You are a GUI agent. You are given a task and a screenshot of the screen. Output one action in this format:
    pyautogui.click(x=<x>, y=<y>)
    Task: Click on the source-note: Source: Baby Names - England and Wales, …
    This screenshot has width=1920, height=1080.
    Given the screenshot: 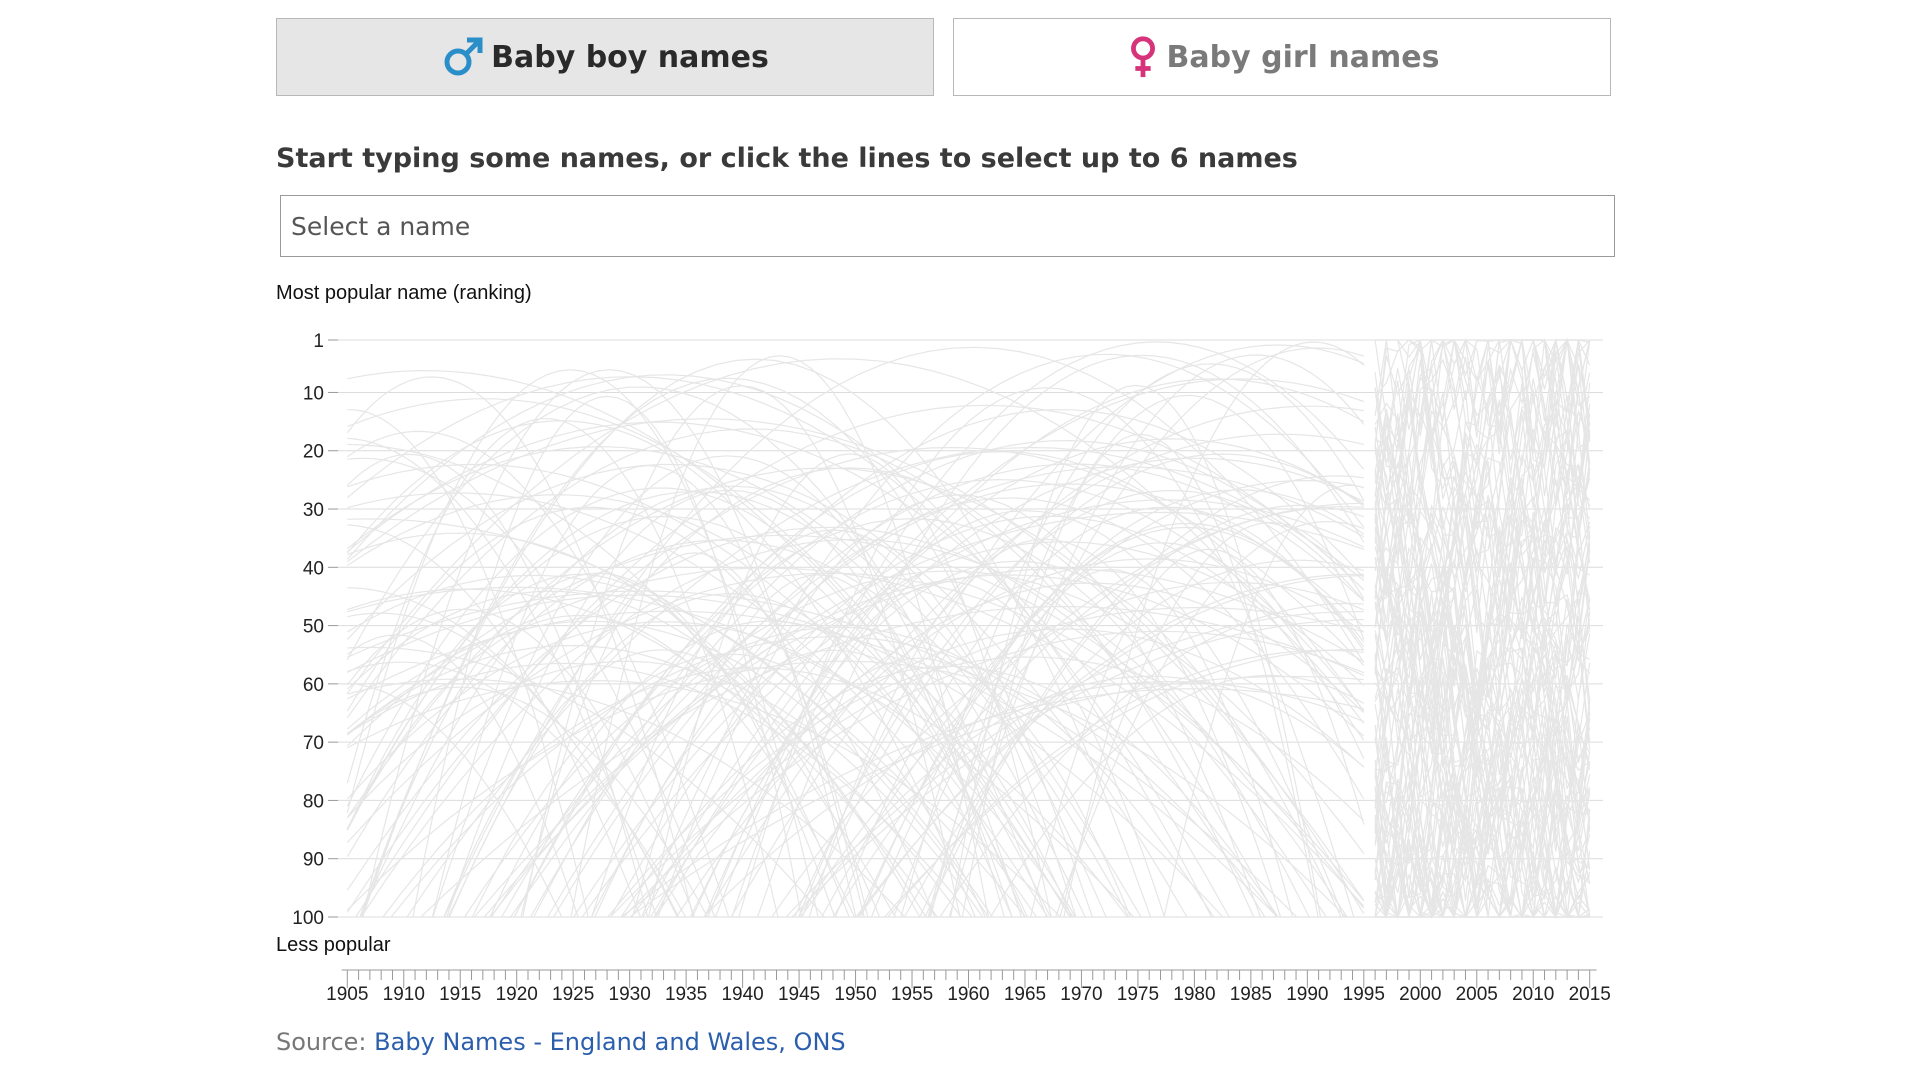 What is the action you would take?
    pyautogui.click(x=561, y=1042)
    